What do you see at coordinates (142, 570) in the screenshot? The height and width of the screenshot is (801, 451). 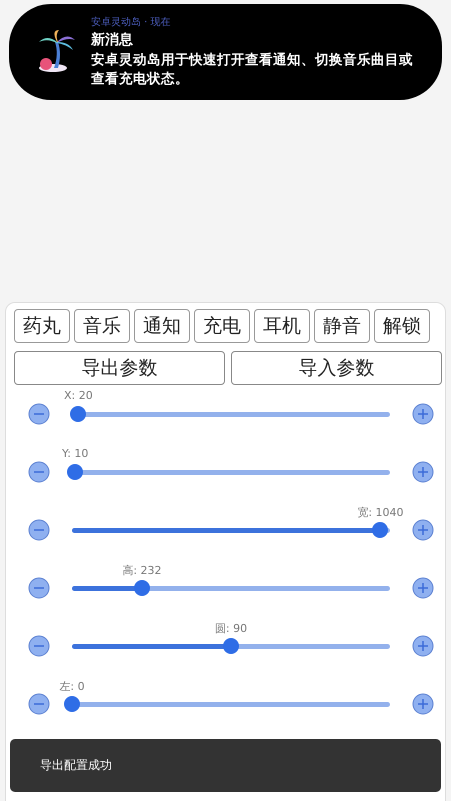 I see `slider-value: 高: 232` at bounding box center [142, 570].